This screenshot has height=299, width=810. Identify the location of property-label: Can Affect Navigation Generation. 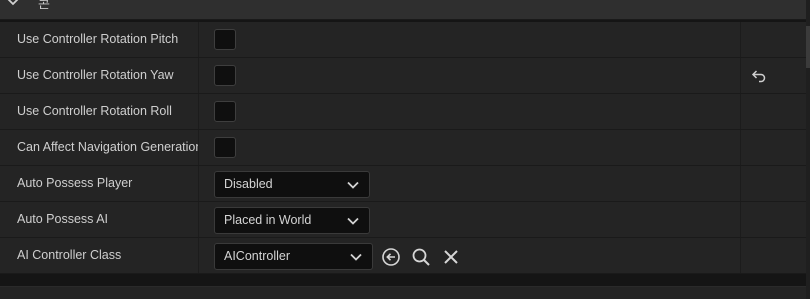
(107, 147).